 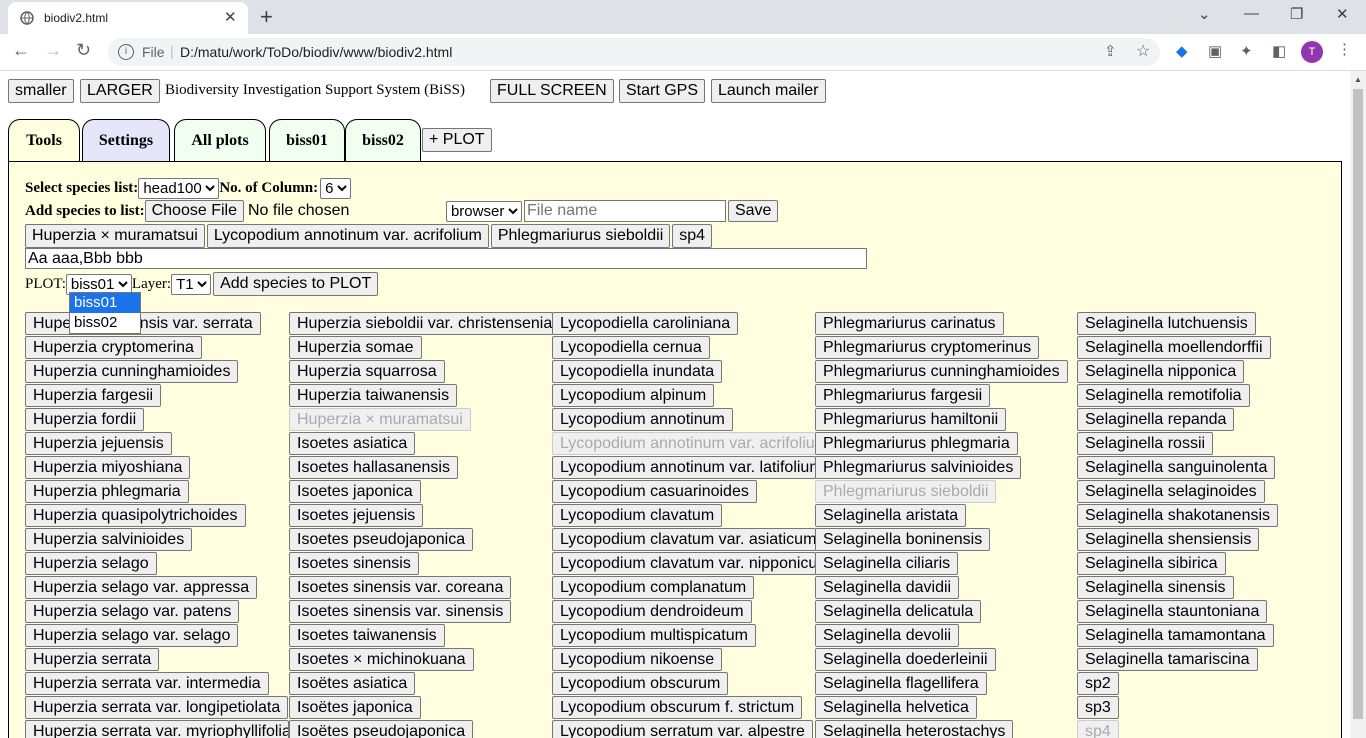 What do you see at coordinates (381, 729) in the screenshot?
I see `species-button: Isoëtes pseudojaponica` at bounding box center [381, 729].